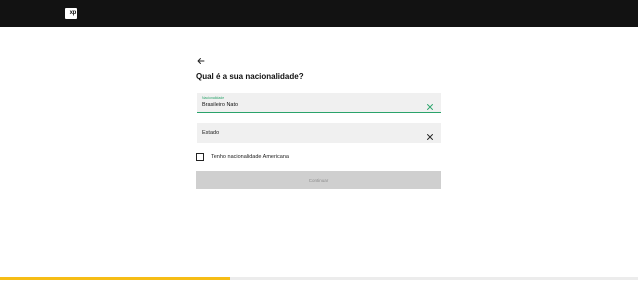  I want to click on american-nationality-label: Tenho nacionalidade Americana, so click(250, 157).